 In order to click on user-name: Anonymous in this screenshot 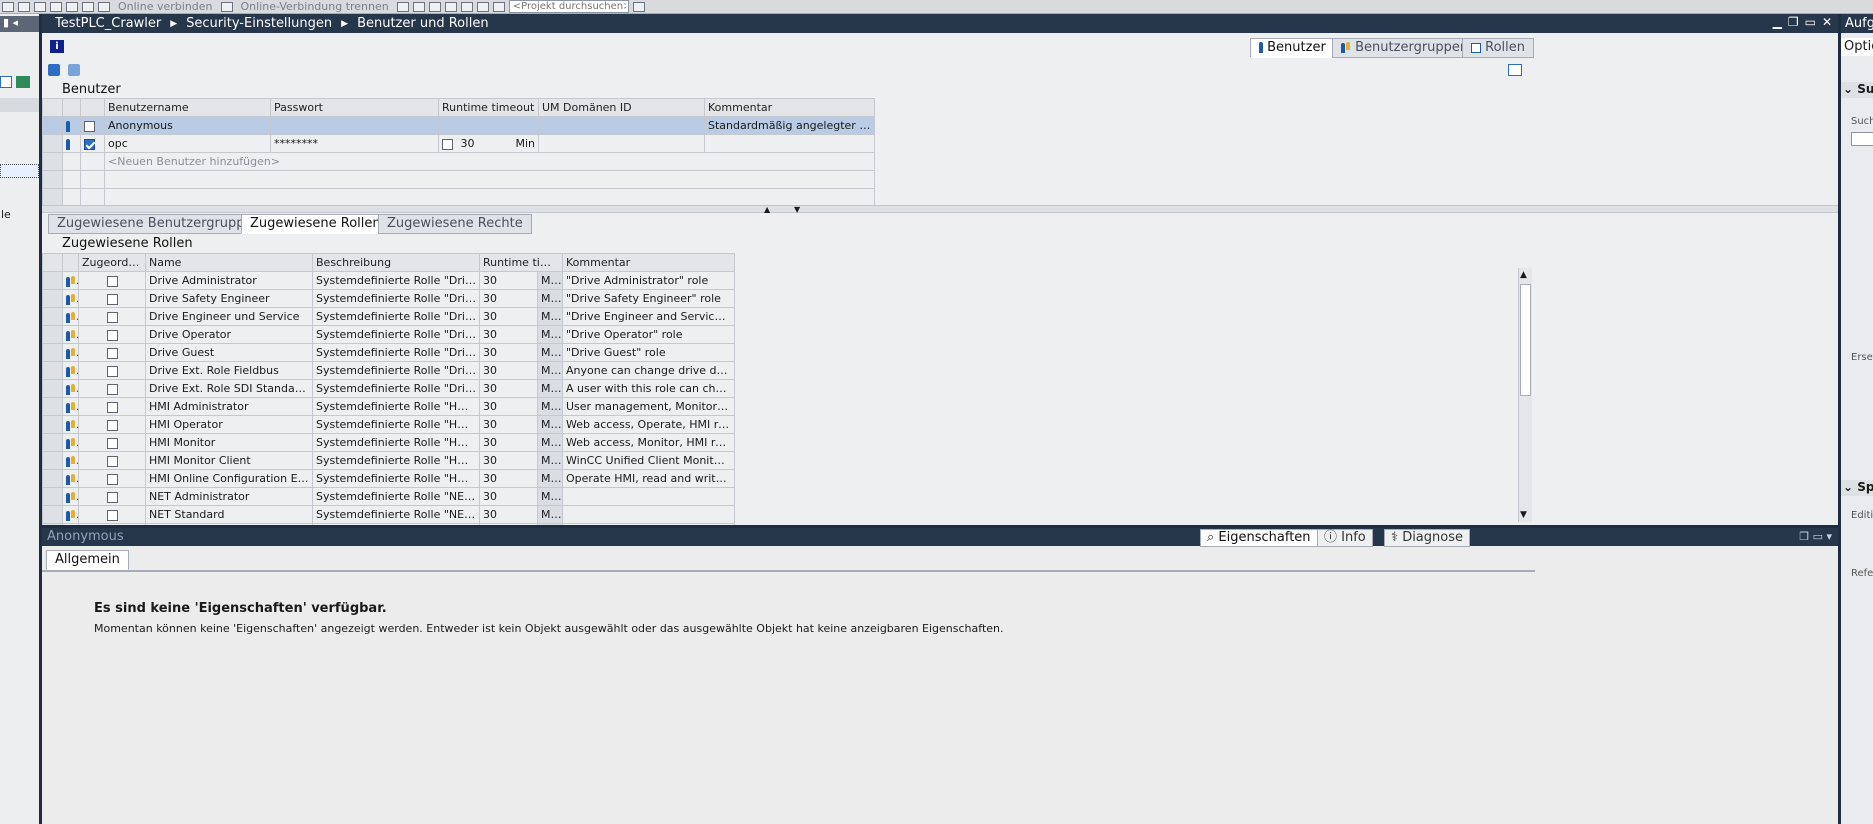, I will do `click(187, 125)`.